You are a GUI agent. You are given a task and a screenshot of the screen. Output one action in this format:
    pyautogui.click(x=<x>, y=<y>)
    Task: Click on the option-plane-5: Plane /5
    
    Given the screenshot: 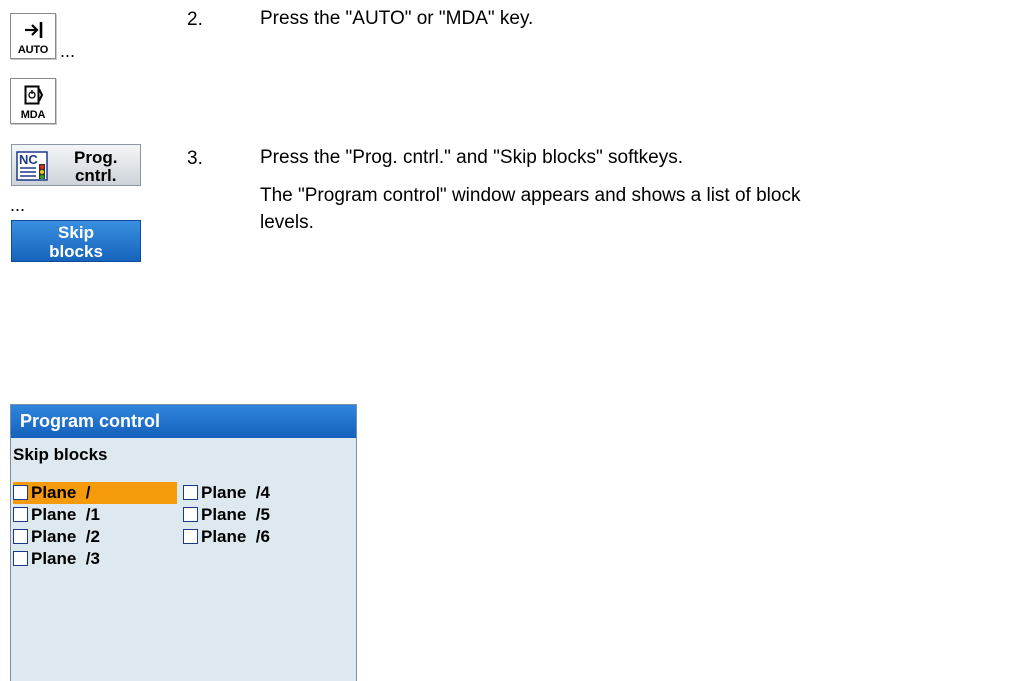 What is the action you would take?
    pyautogui.click(x=226, y=515)
    